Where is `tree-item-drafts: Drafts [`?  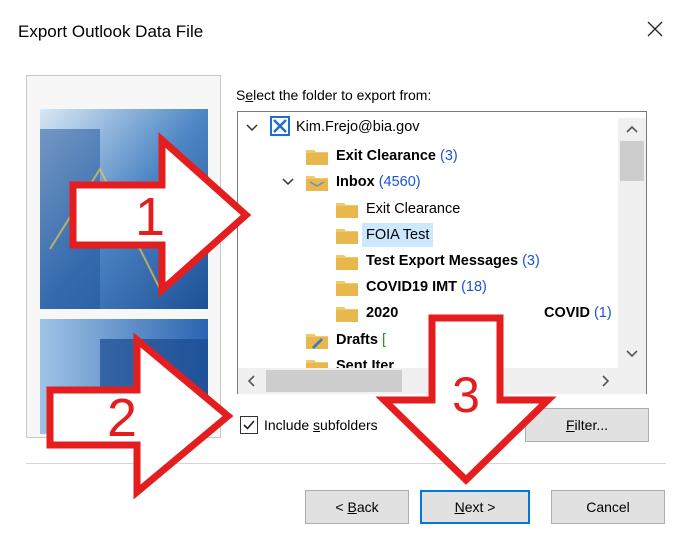 tree-item-drafts: Drafts [ is located at coordinates (361, 340).